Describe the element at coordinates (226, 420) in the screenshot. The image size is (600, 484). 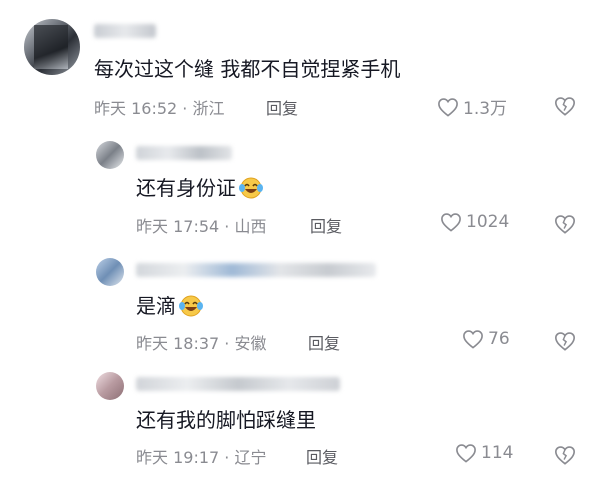
I see `comment-text: 还有我的脚怕踩缝里` at that location.